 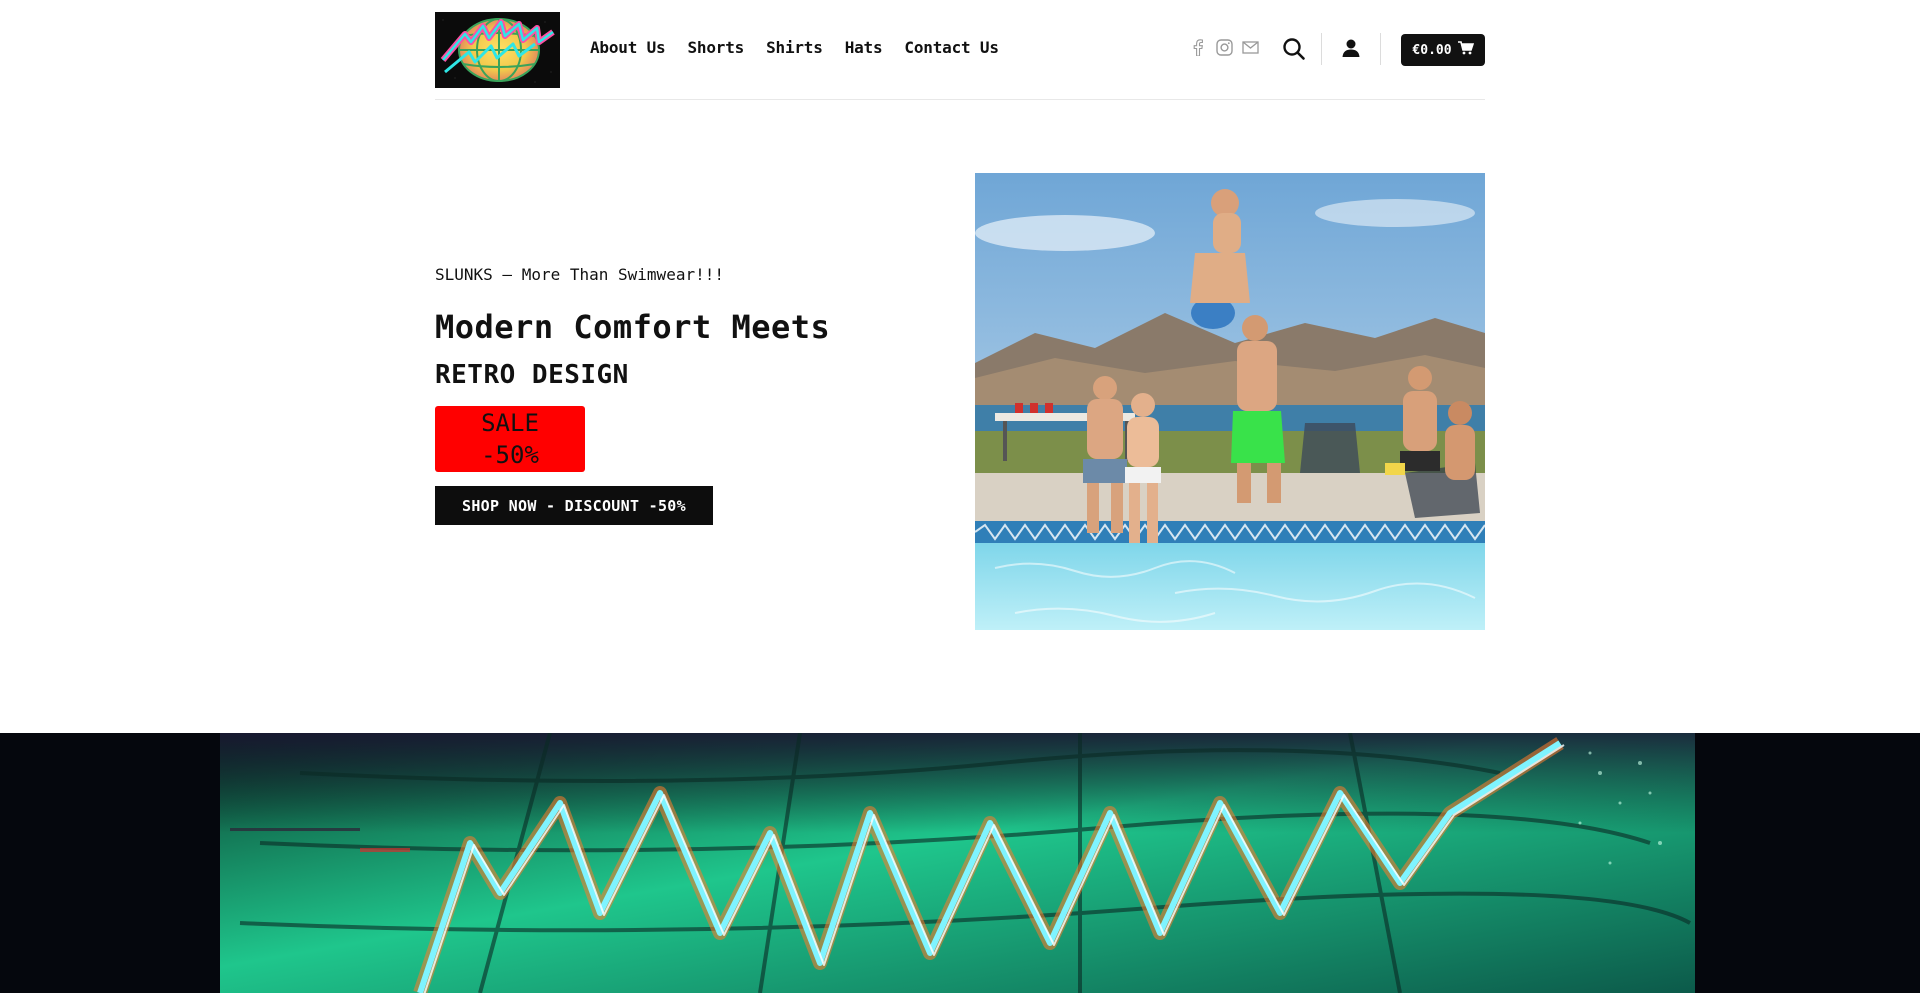 I want to click on hero-image, so click(x=1230, y=401).